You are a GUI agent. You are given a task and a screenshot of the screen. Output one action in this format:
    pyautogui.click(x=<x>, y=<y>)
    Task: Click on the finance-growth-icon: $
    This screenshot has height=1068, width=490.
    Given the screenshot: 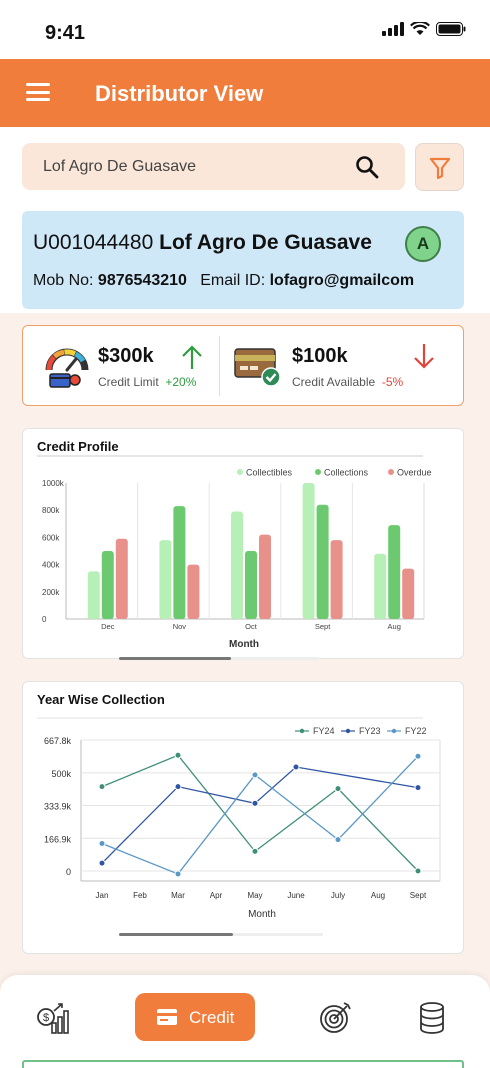 What is the action you would take?
    pyautogui.click(x=53, y=1018)
    